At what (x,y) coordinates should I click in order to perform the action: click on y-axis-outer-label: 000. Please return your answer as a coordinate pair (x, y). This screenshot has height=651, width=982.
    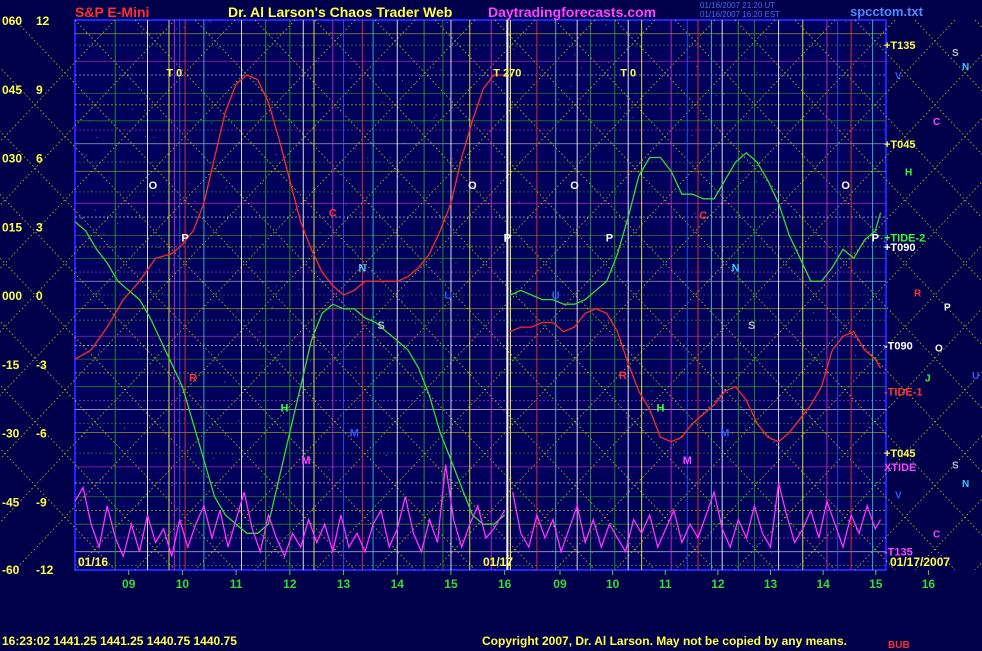
    Looking at the image, I should click on (12, 296).